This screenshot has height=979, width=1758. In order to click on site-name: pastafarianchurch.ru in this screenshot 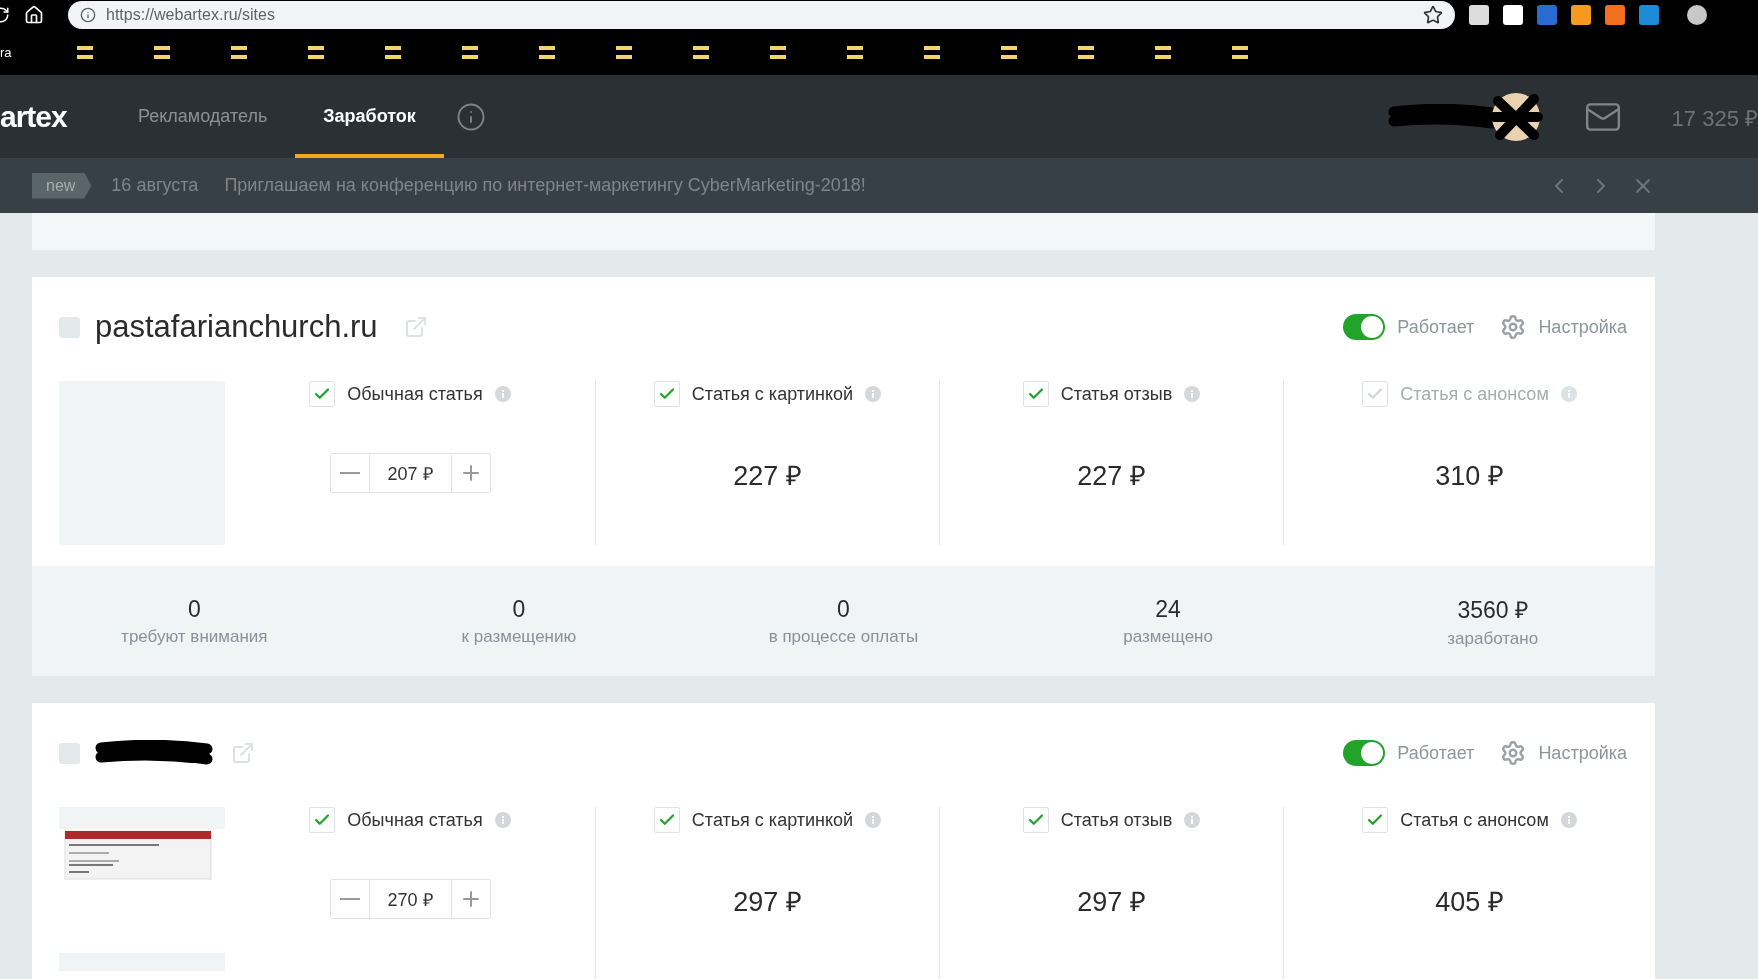, I will do `click(236, 327)`.